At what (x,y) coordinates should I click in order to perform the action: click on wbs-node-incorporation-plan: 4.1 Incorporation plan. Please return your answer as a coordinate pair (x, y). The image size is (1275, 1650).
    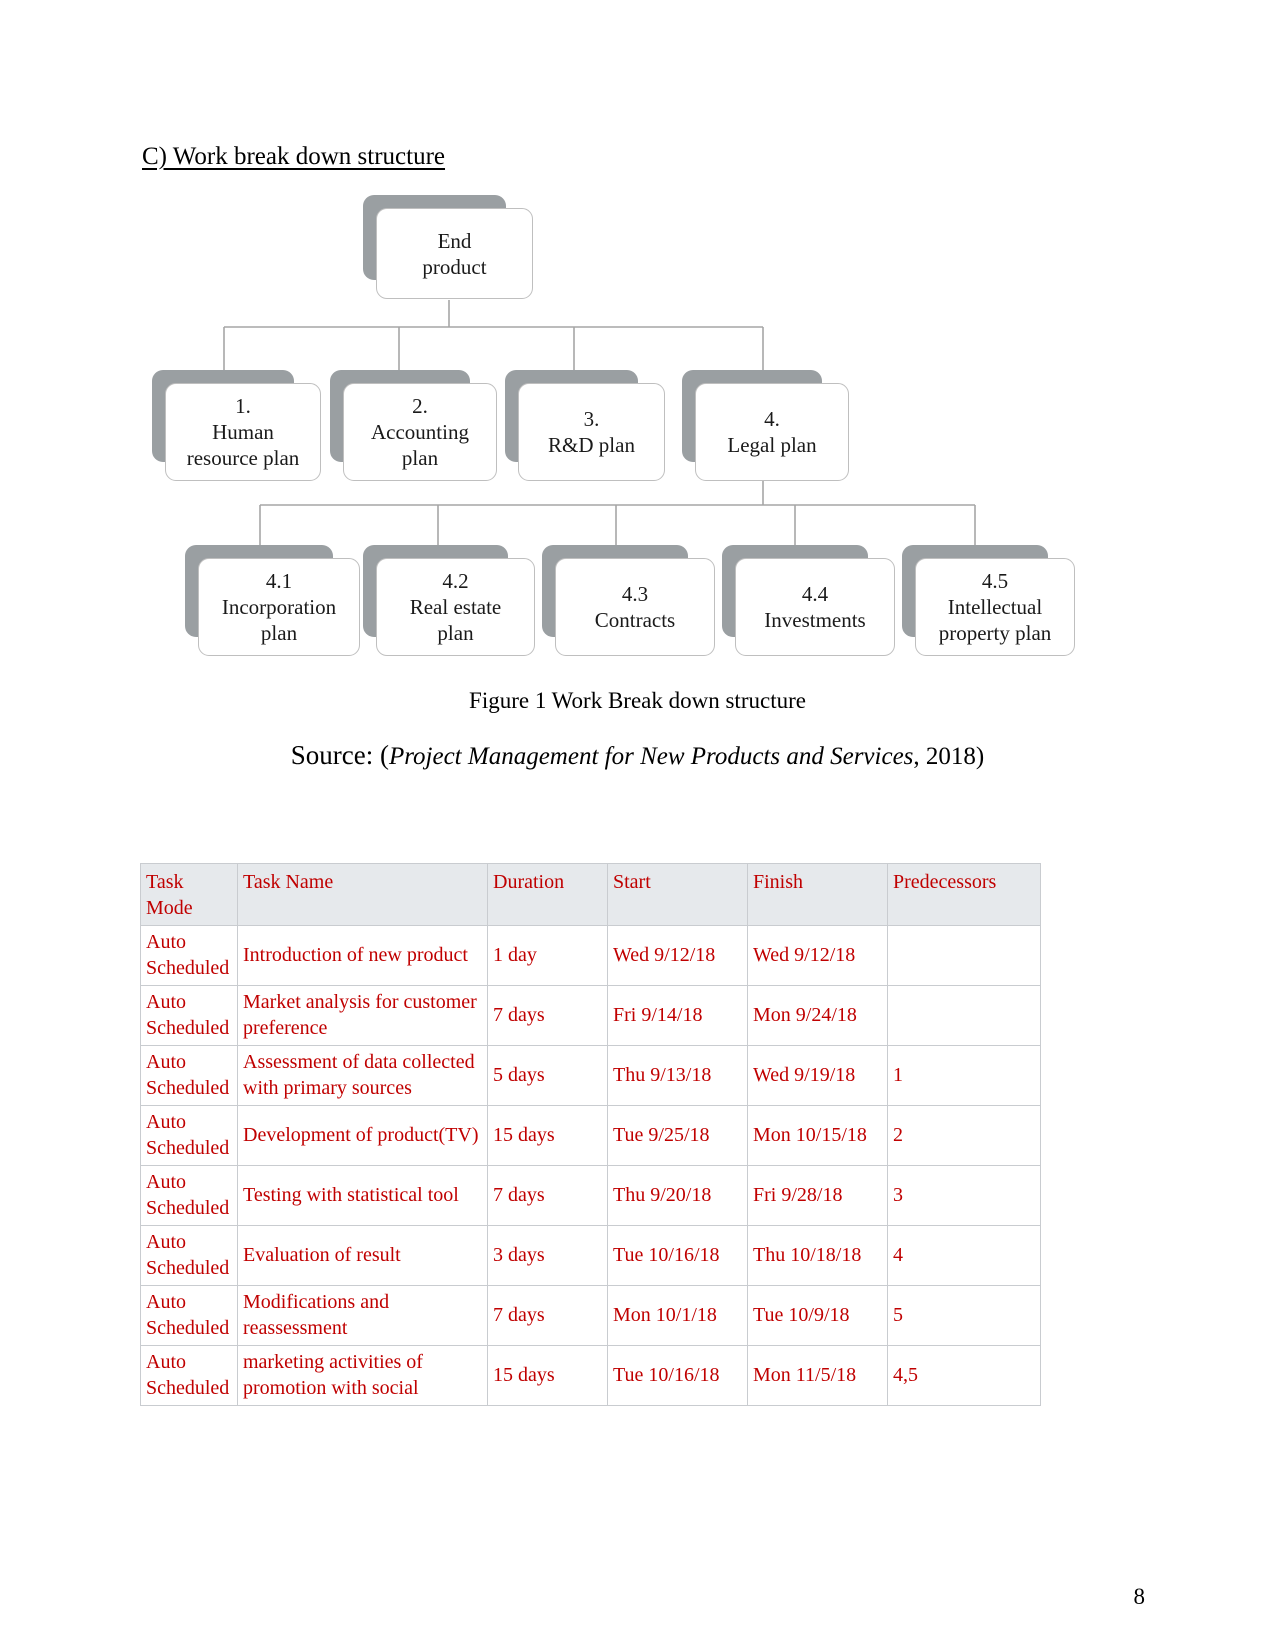
    Looking at the image, I should click on (272, 600).